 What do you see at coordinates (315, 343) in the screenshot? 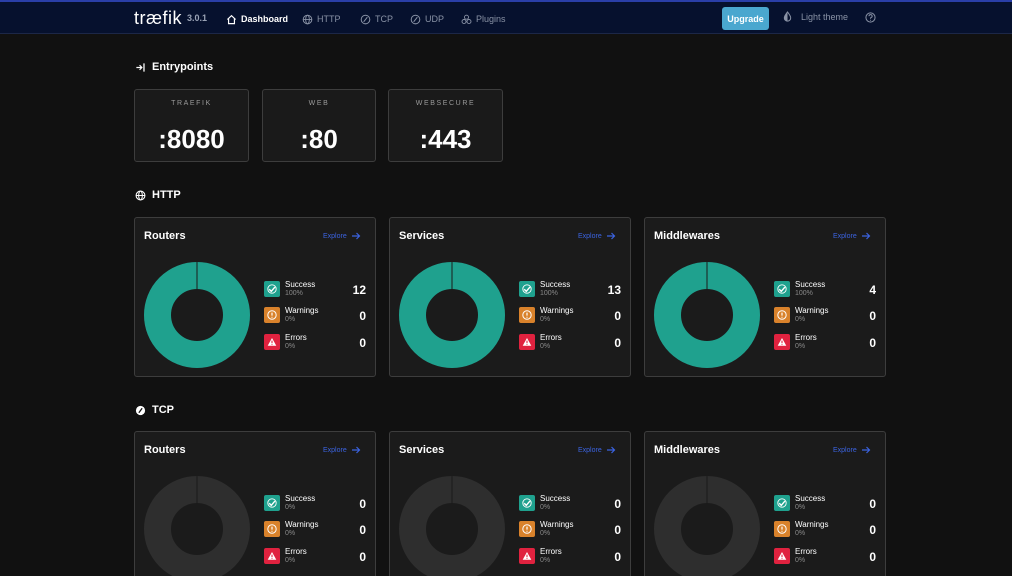
I see `stat-row-errors: Errors 0% 0` at bounding box center [315, 343].